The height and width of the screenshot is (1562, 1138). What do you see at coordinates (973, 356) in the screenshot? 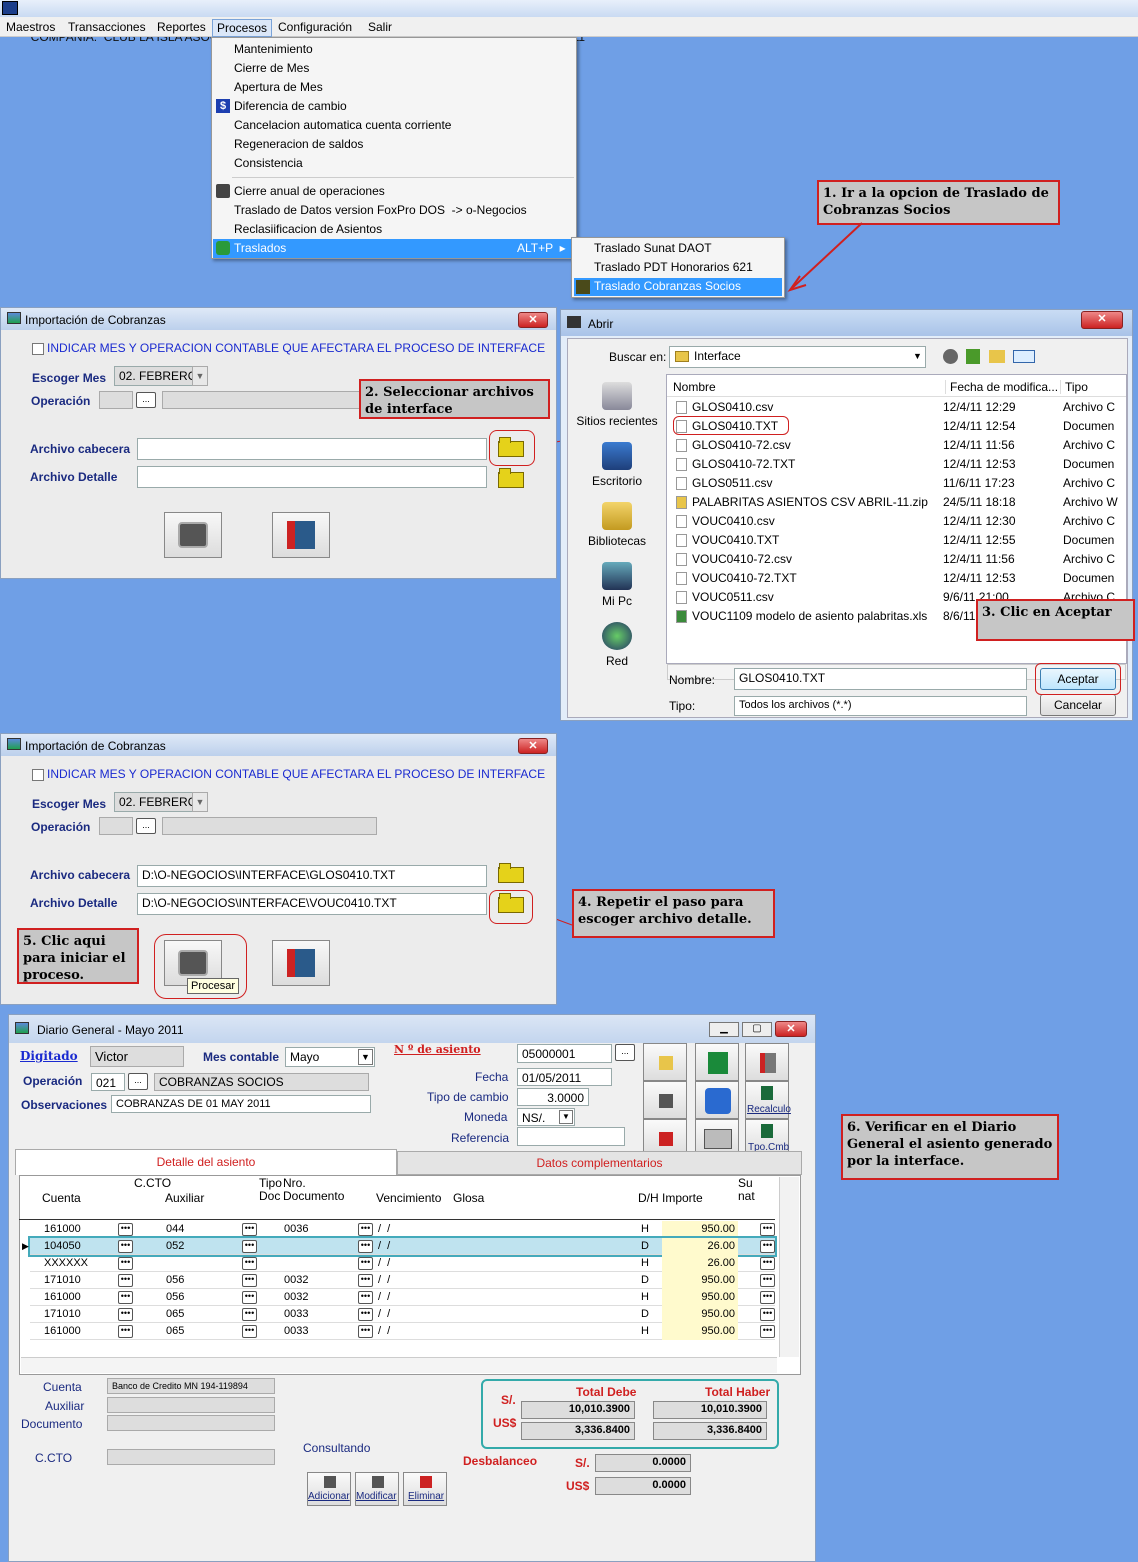
I see `up-folder-icon` at bounding box center [973, 356].